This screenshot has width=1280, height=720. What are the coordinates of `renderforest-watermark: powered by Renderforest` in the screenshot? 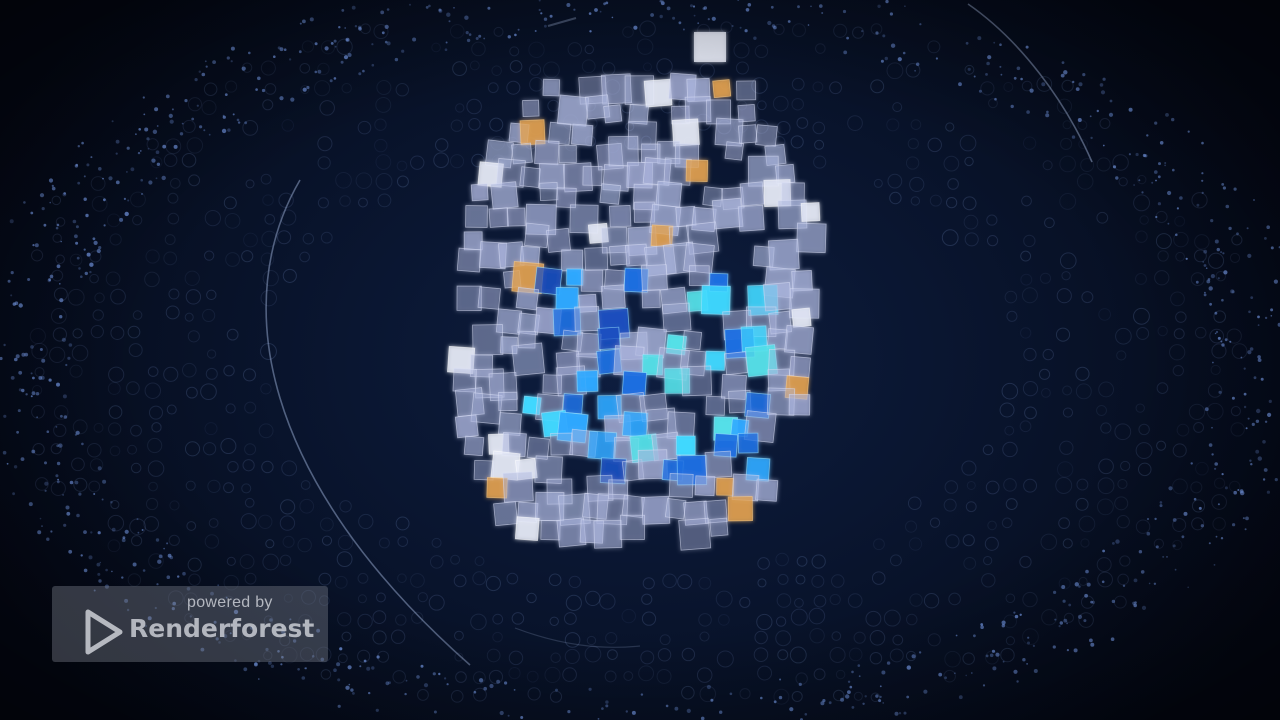 It's located at (190, 624).